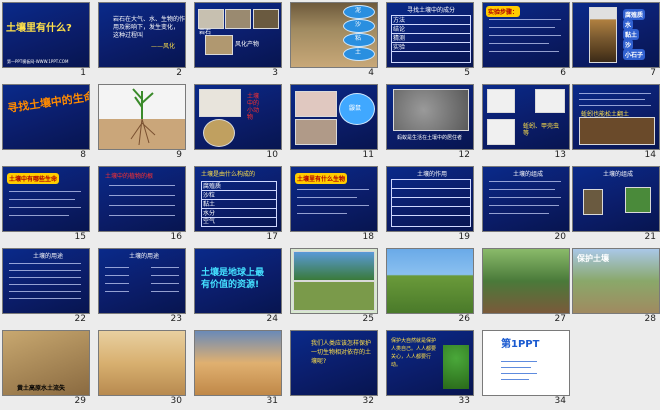 This screenshot has width=660, height=410. I want to click on slide-thumbnail-29: 黄土高原水土流失 29, so click(46, 370).